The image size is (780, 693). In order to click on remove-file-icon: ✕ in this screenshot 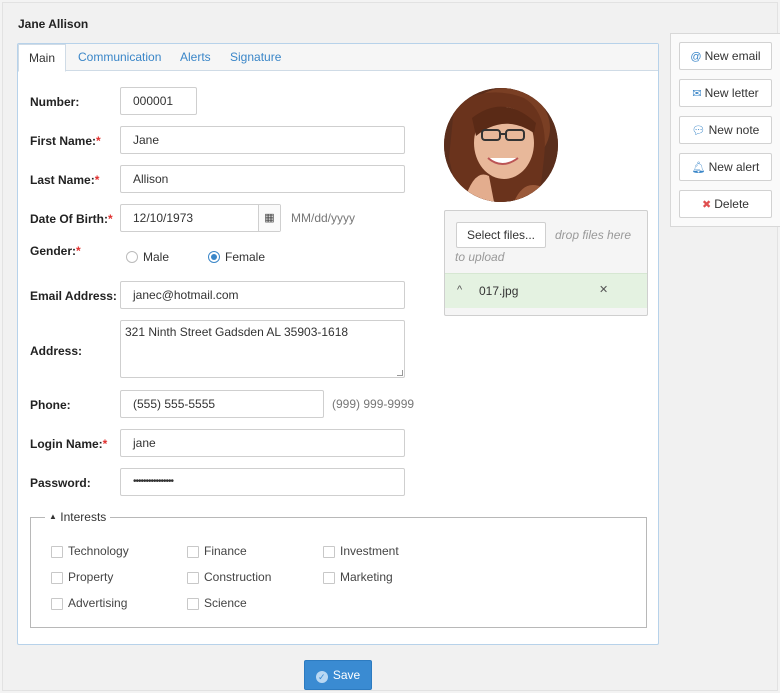, I will do `click(603, 289)`.